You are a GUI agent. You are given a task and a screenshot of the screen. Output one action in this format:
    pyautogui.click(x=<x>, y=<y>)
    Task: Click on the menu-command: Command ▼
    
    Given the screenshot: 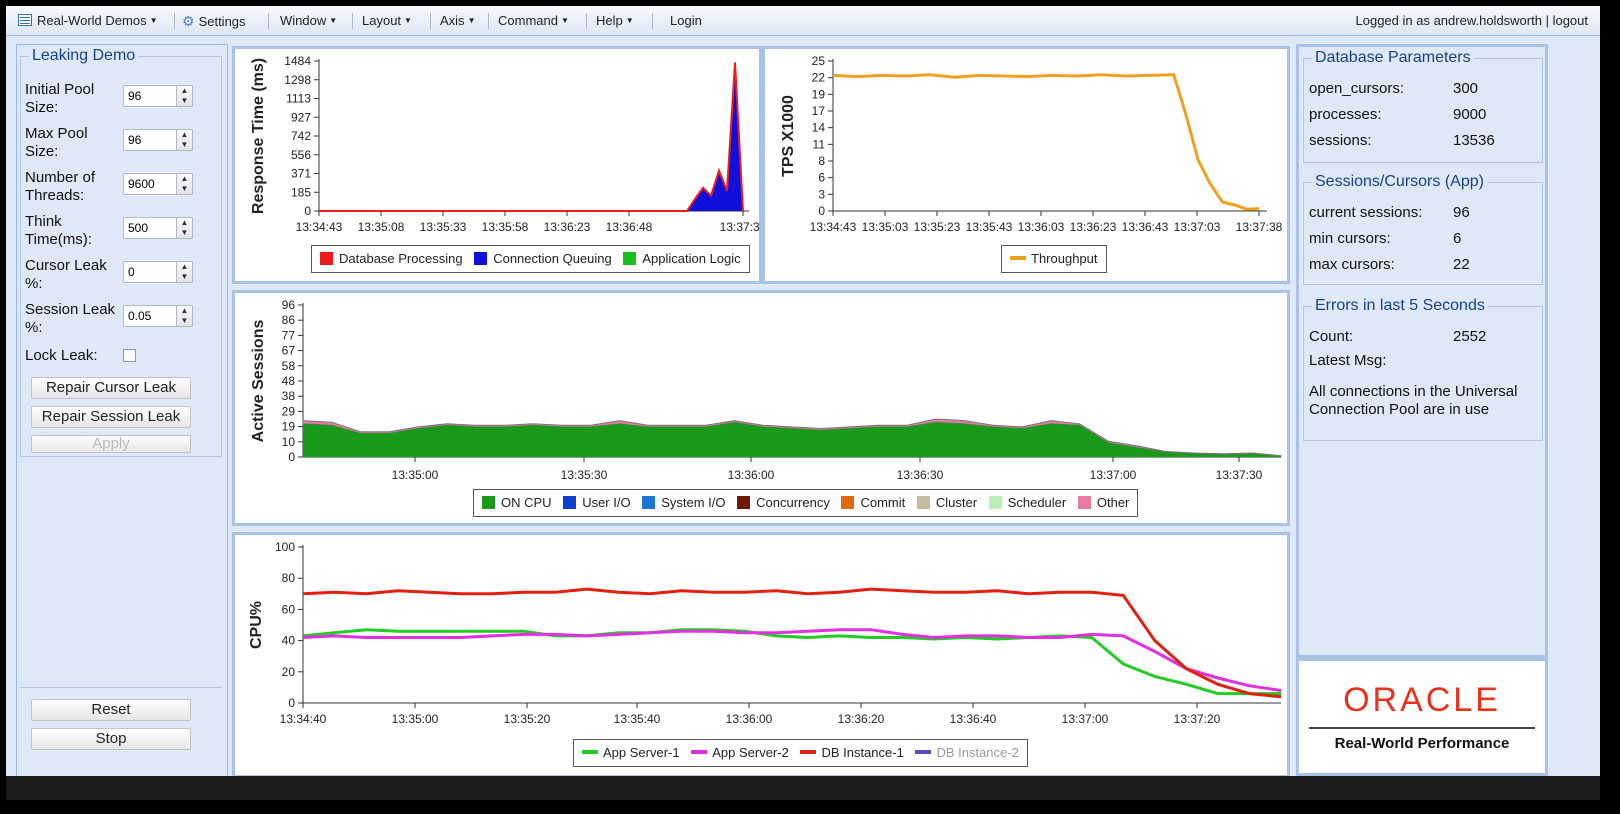 What is the action you would take?
    pyautogui.click(x=533, y=21)
    